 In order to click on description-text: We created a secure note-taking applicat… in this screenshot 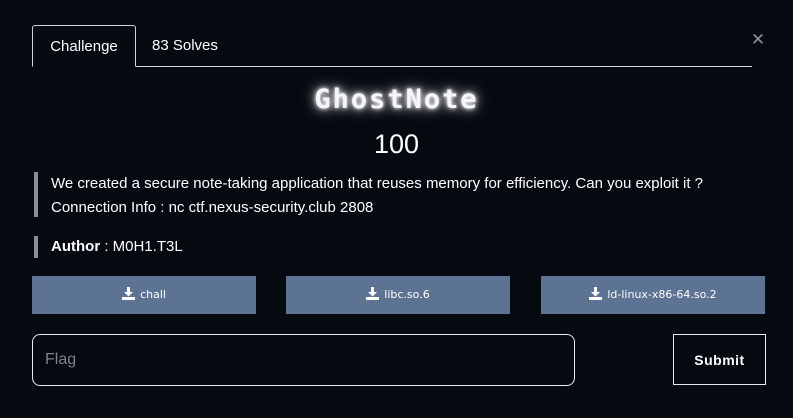, I will do `click(377, 183)`.